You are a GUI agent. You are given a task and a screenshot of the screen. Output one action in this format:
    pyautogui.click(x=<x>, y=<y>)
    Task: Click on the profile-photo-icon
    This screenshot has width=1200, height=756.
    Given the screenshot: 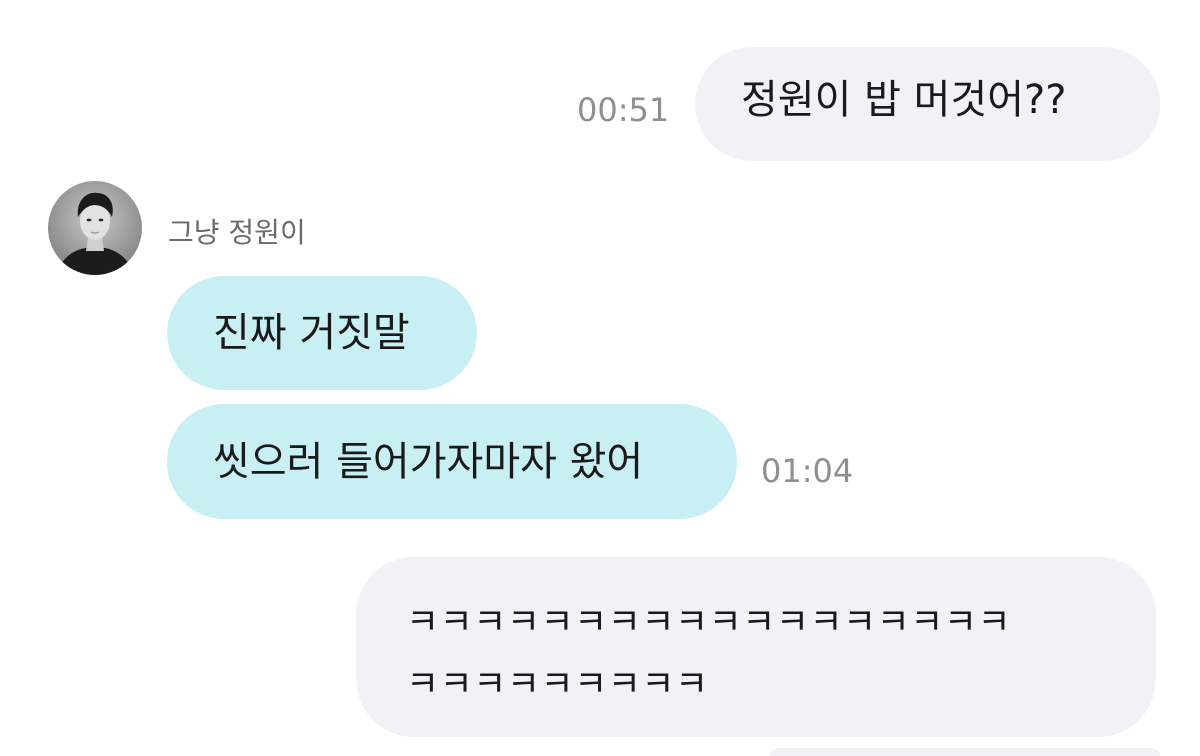 What is the action you would take?
    pyautogui.click(x=95, y=228)
    